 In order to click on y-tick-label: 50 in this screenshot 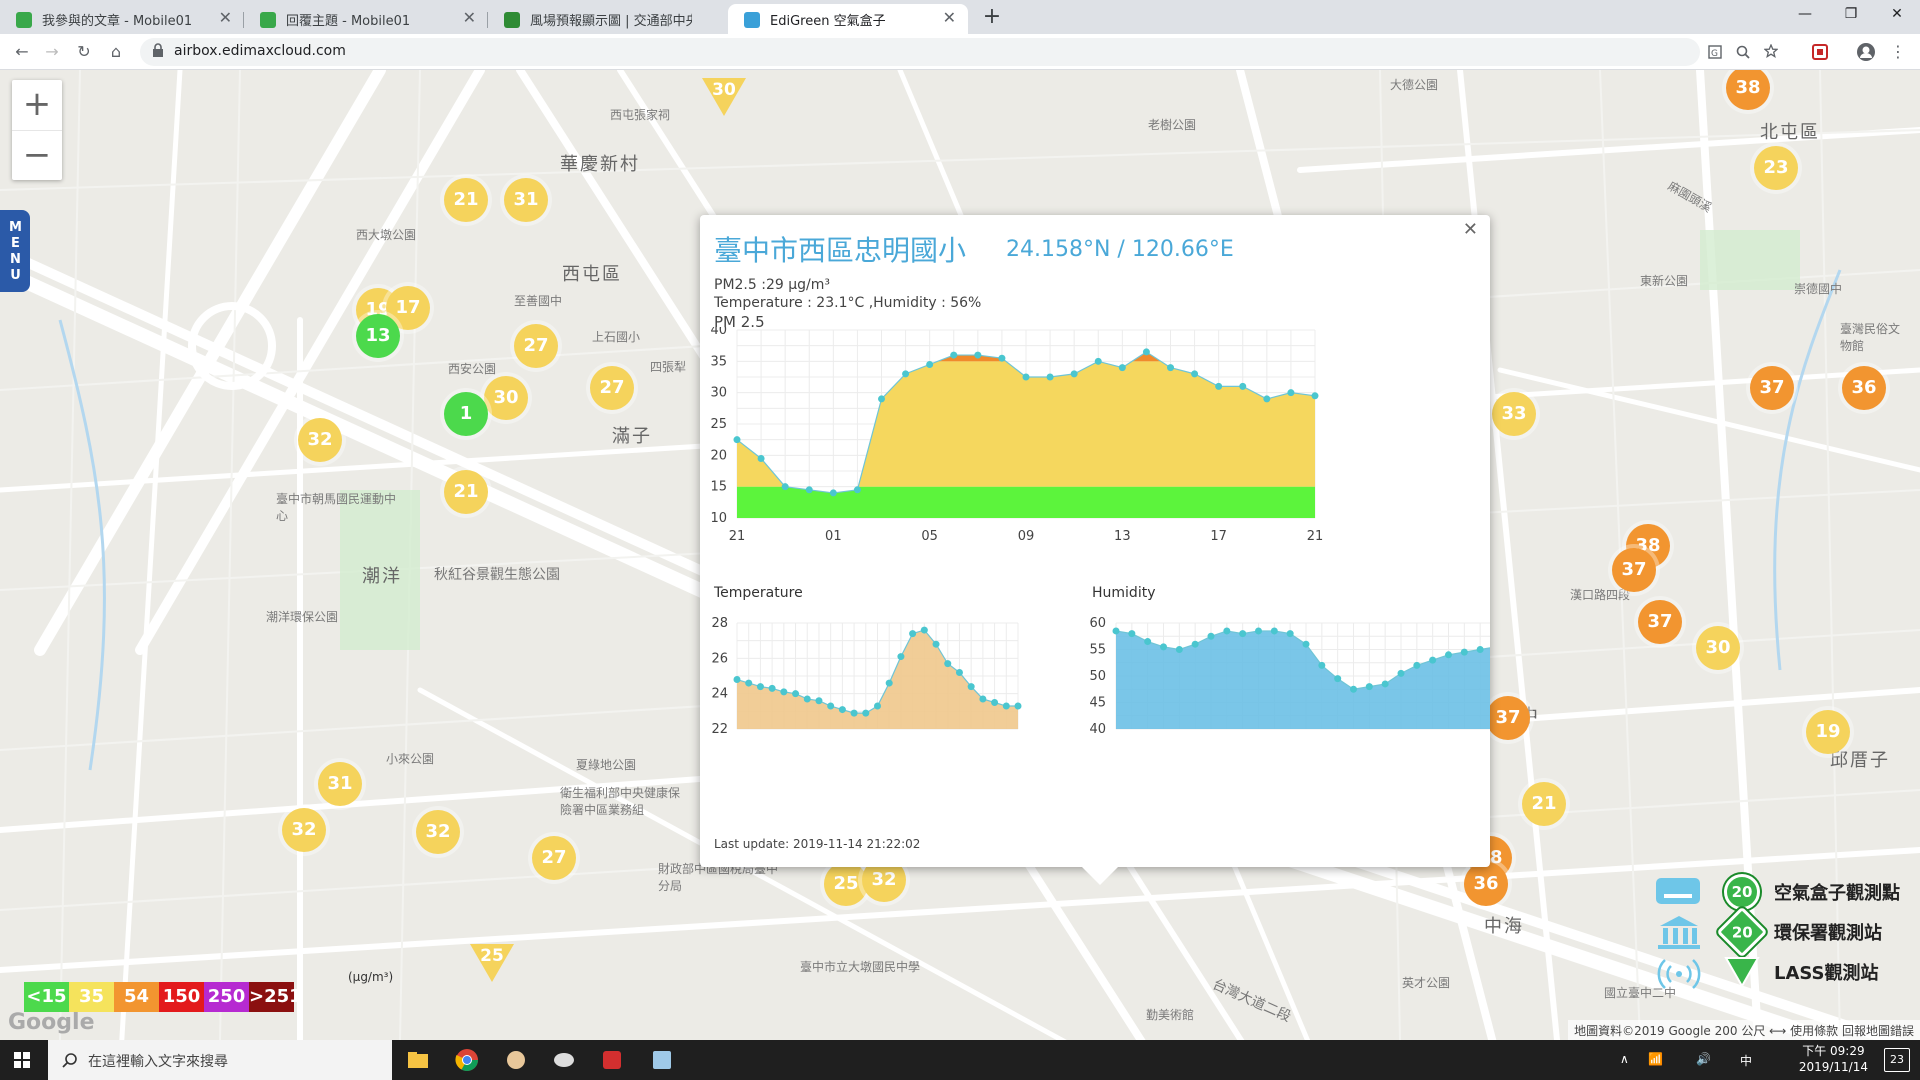, I will do `click(1097, 676)`.